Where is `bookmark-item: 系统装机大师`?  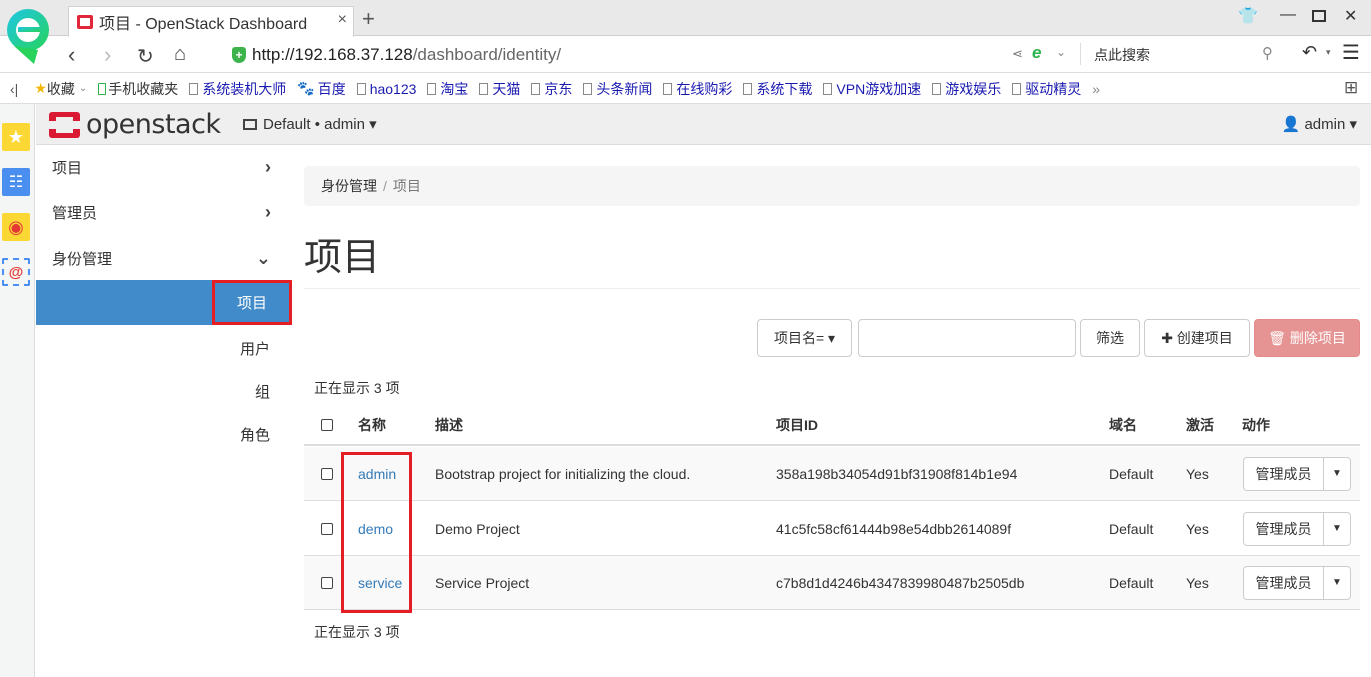 bookmark-item: 系统装机大师 is located at coordinates (237, 89).